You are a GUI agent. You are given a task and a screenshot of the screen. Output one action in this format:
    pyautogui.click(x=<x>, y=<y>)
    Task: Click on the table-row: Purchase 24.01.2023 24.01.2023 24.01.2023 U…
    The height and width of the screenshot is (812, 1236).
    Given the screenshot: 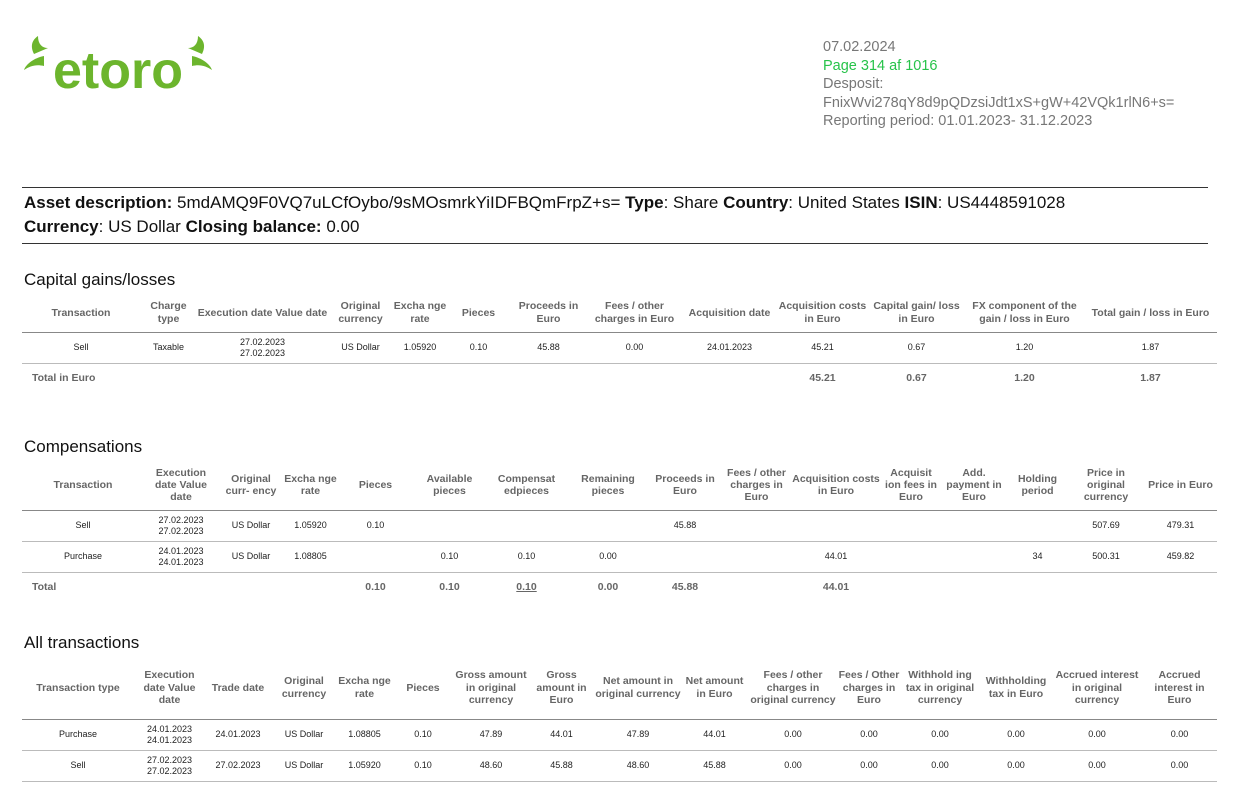 What is the action you would take?
    pyautogui.click(x=619, y=735)
    